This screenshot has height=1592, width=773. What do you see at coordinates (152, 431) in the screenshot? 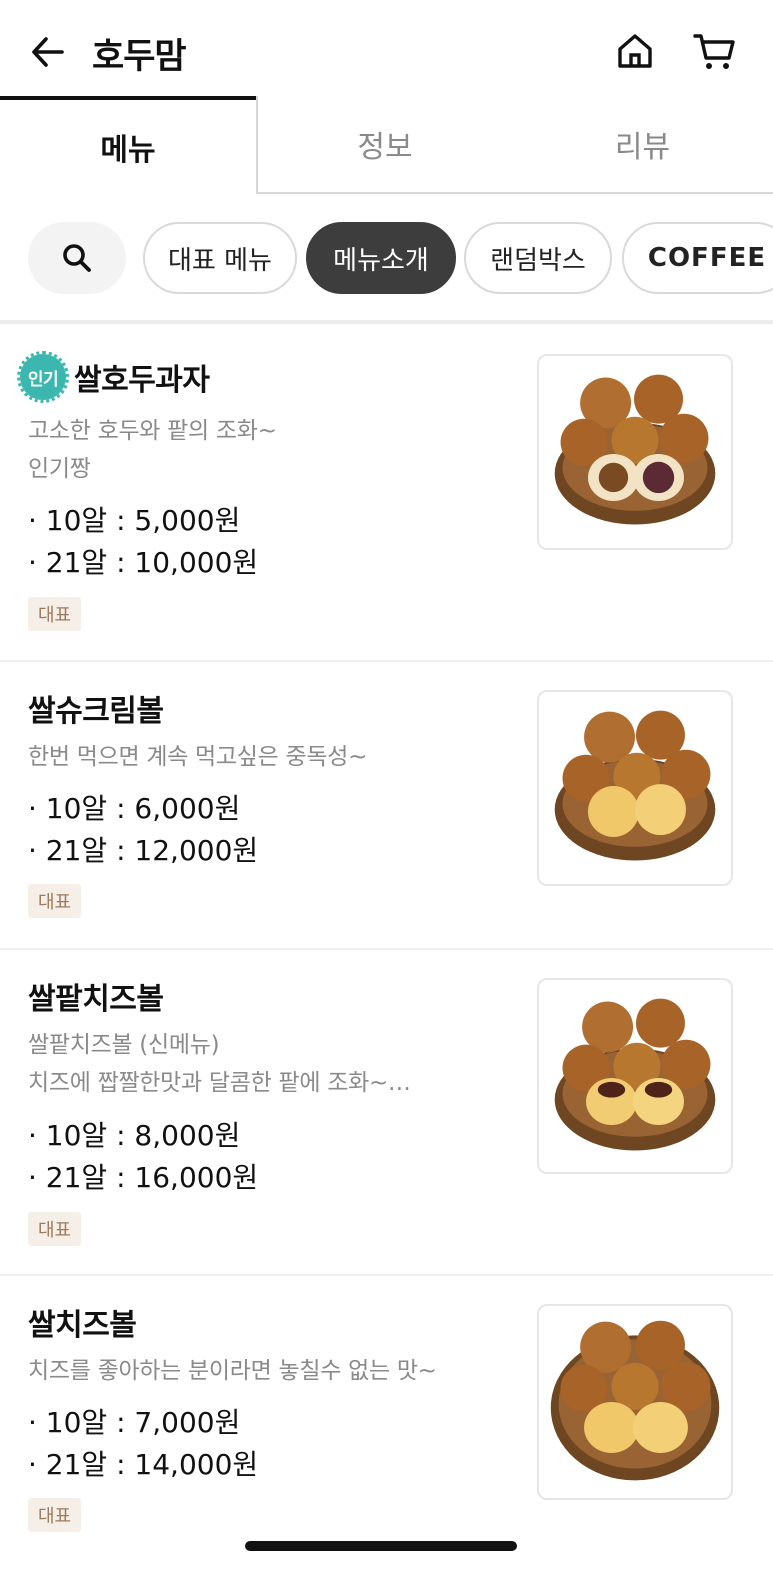
I see `menu-item-desc: 고소한 호두와 팥의 조화~` at bounding box center [152, 431].